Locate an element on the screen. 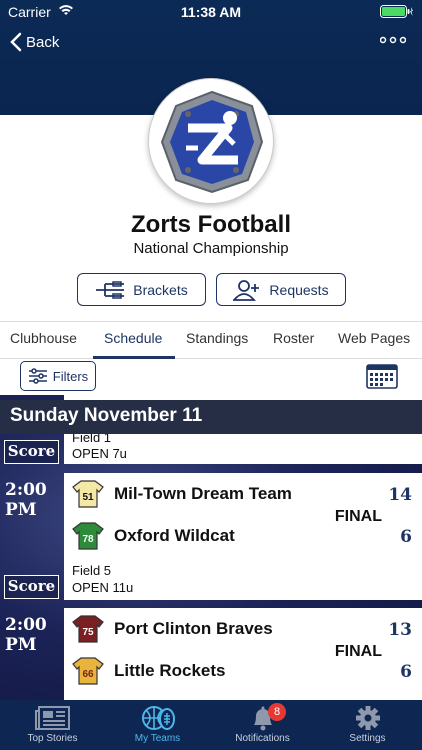  team-name-home: Mil-Town Dream Team is located at coordinates (203, 493).